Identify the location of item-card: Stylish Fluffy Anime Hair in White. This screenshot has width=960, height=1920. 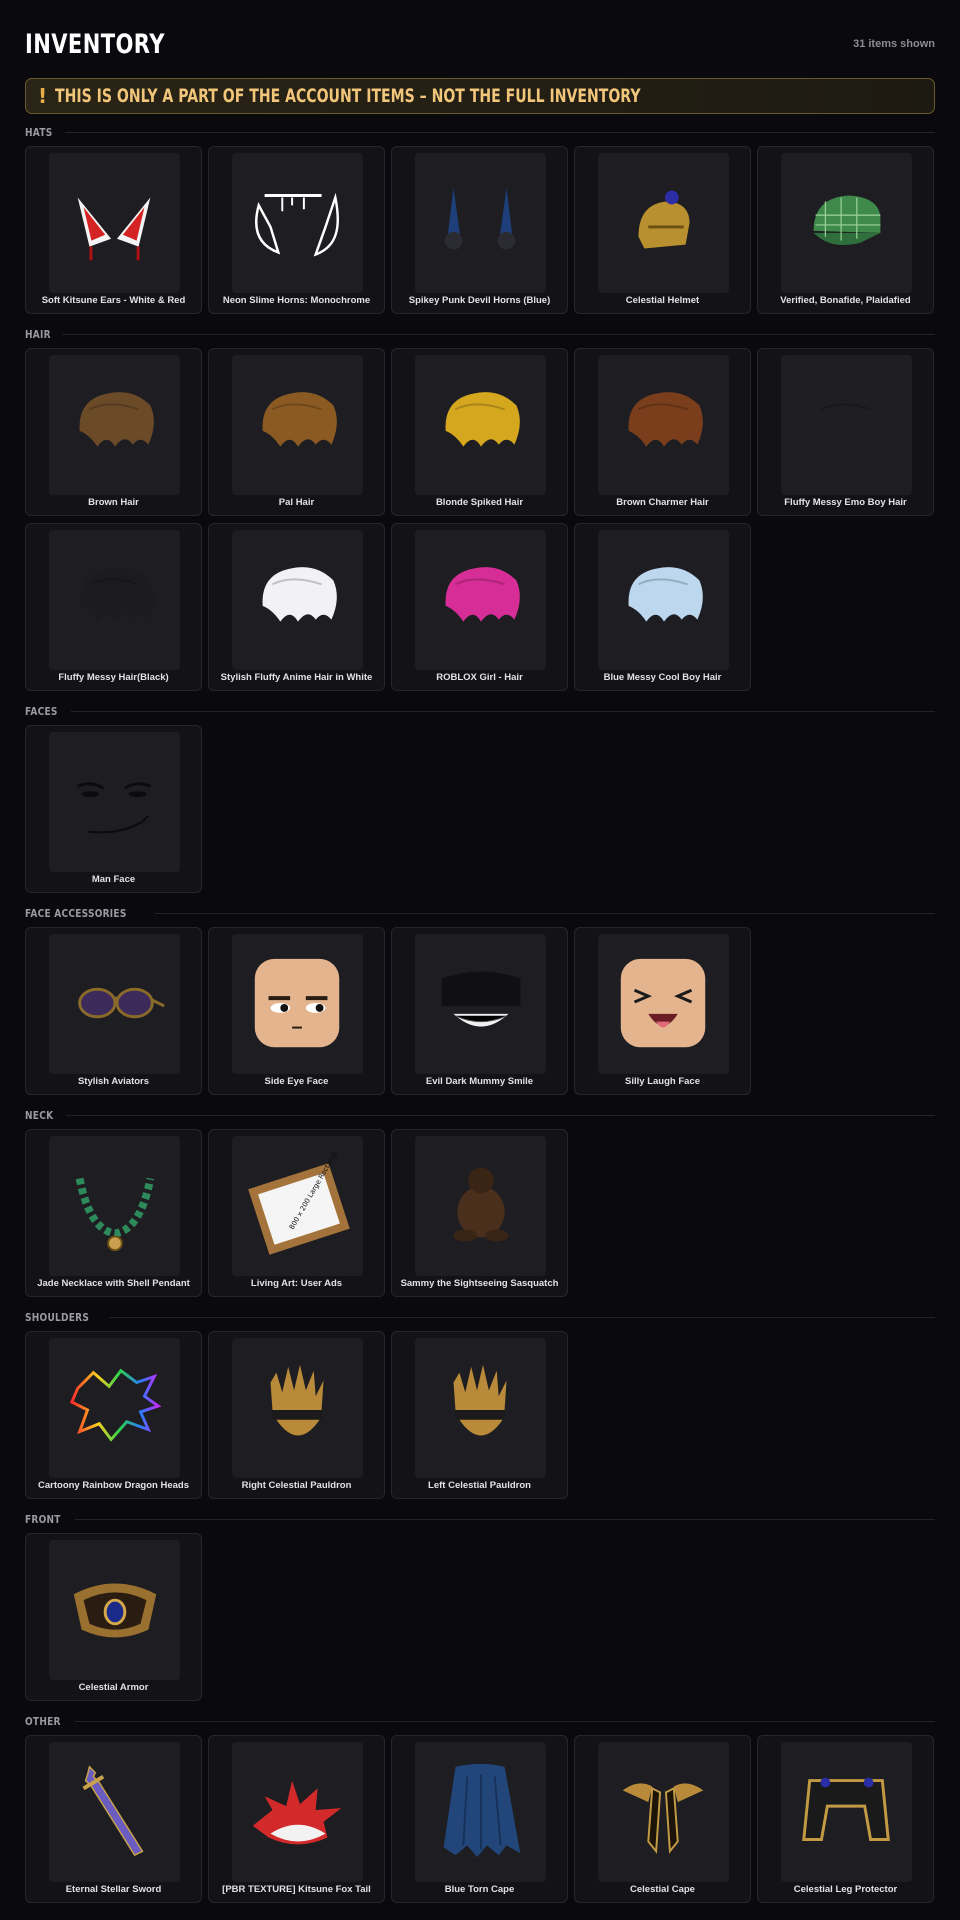
(296, 607).